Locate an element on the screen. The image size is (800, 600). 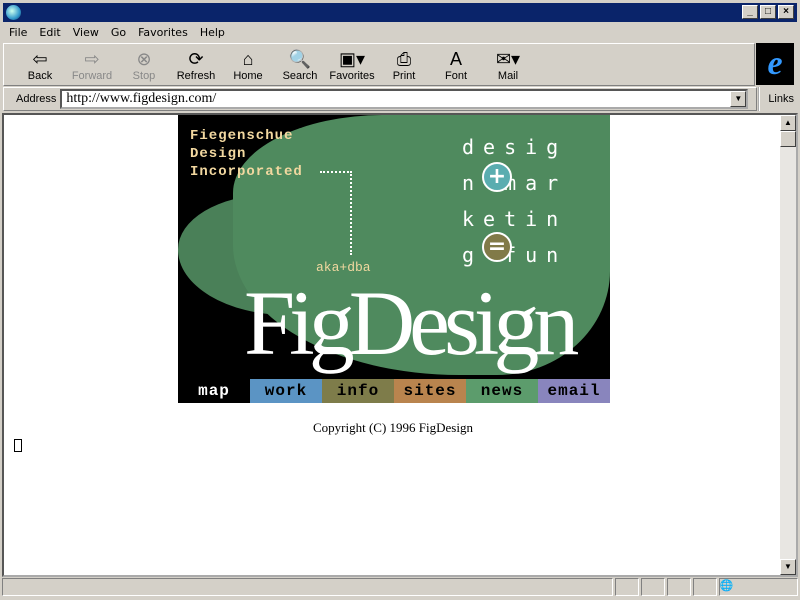
home-icon: ⌂ is located at coordinates (248, 58).